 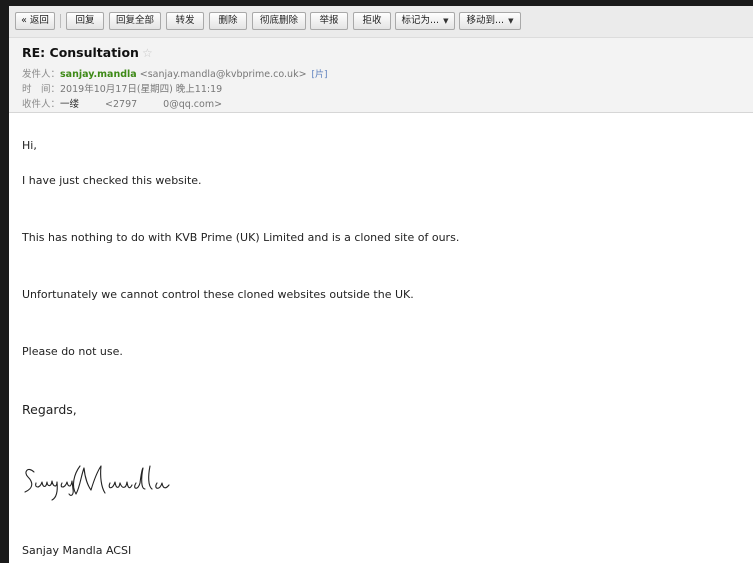 I want to click on recipient-address-end: 0@qq.com>, so click(x=193, y=104).